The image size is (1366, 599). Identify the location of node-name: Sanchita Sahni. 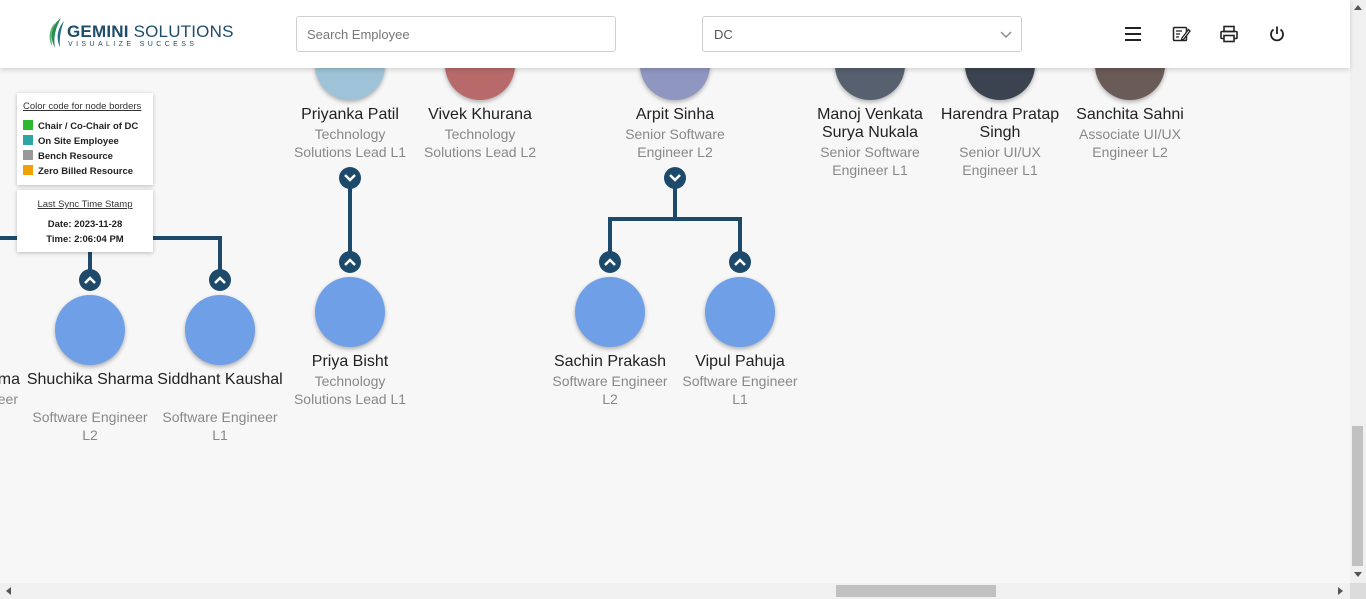
(1130, 115).